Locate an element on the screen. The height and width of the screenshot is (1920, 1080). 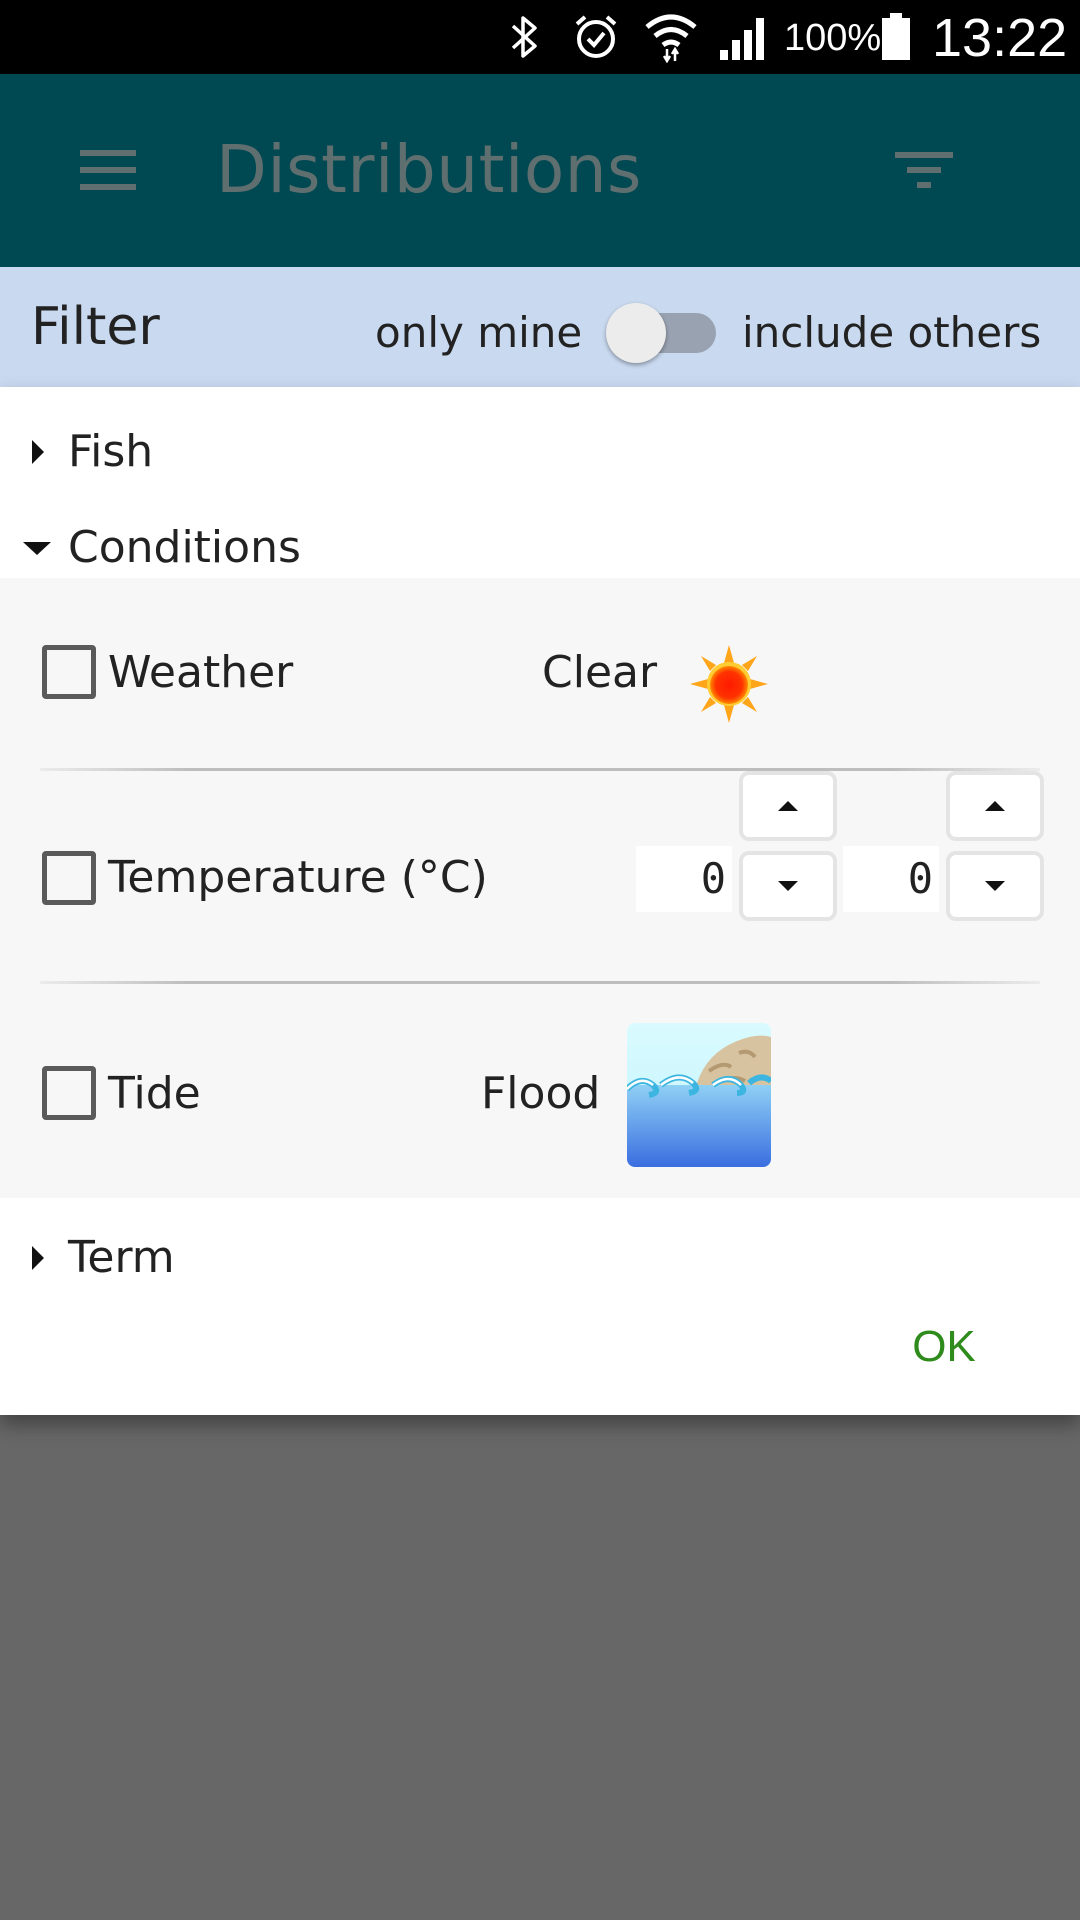
temperature-max-increment-button is located at coordinates (995, 806).